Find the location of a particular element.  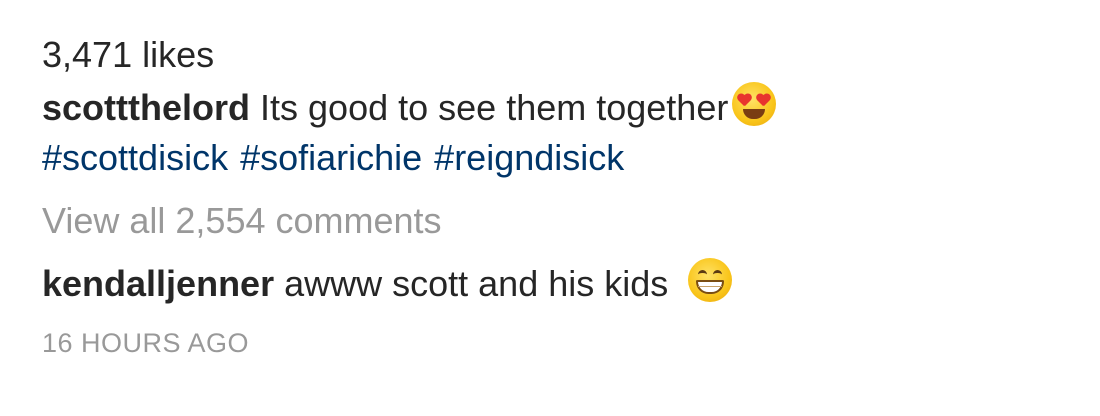

comment: kendalljenner awww scott and his kids is located at coordinates (552, 284).